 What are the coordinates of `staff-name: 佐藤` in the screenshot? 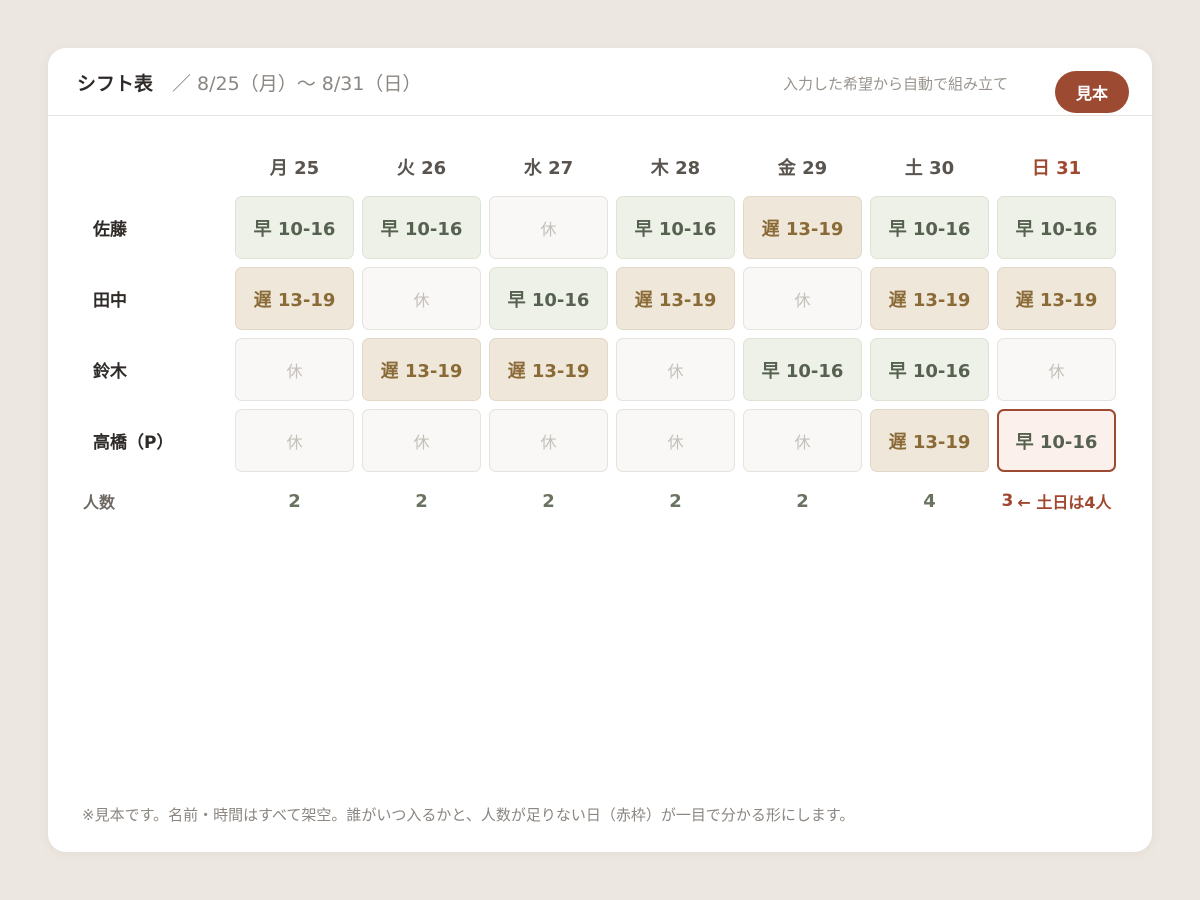 It's located at (110, 230).